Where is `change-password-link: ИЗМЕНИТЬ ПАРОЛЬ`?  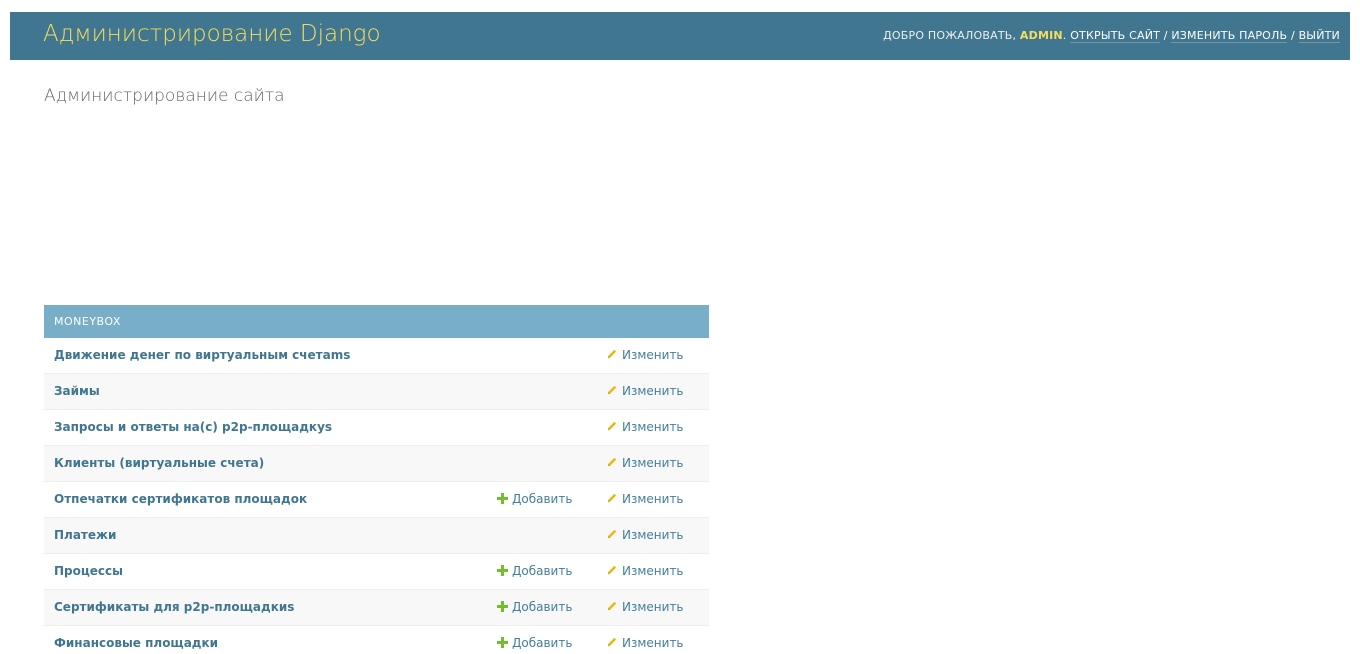 change-password-link: ИЗМЕНИТЬ ПАРОЛЬ is located at coordinates (1229, 36).